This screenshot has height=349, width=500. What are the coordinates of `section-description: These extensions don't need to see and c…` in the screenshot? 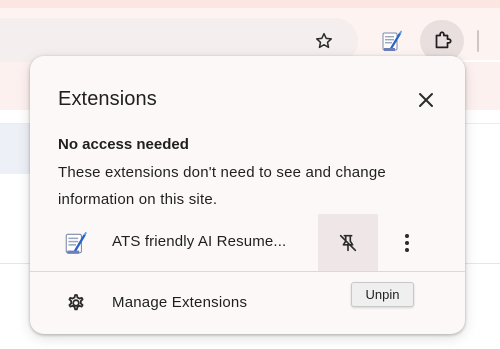 It's located at (222, 186).